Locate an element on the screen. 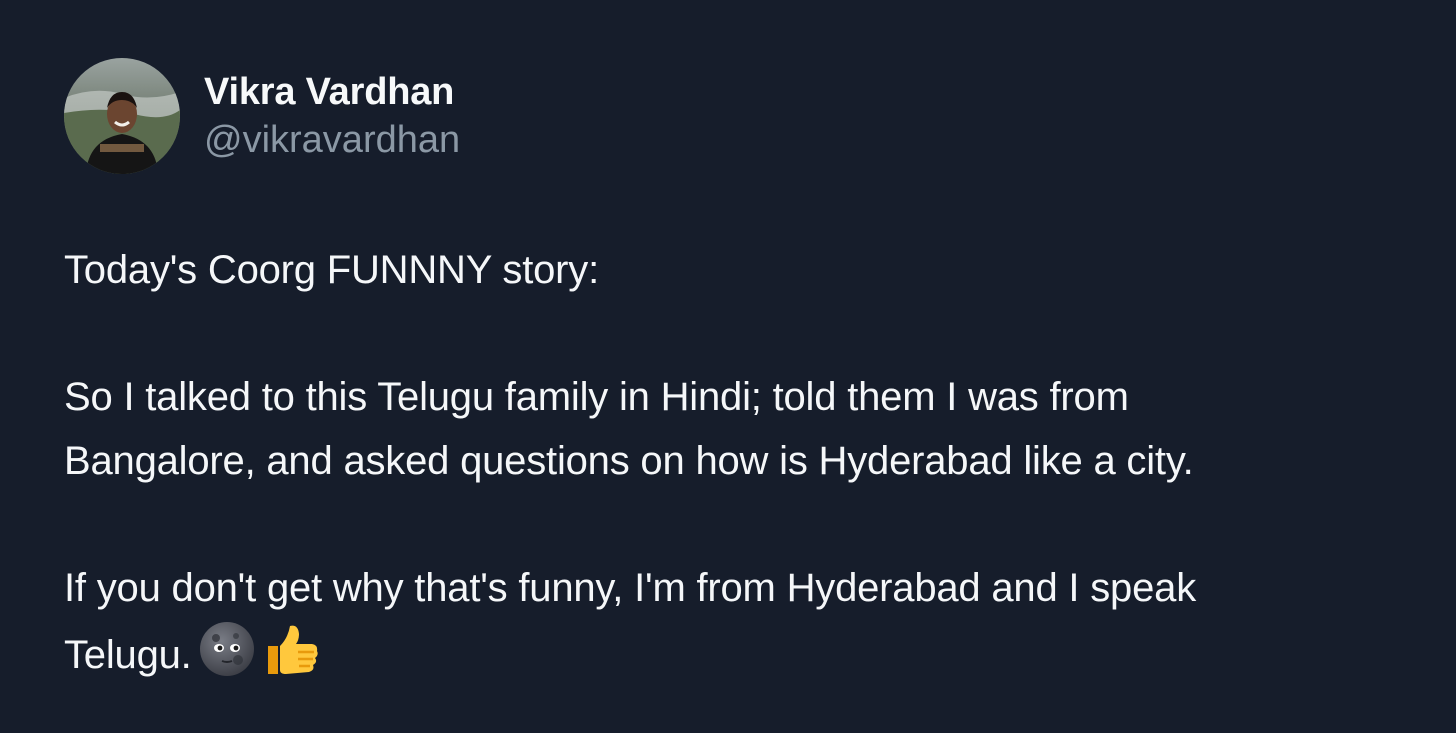  tweet-line: Today's Coorg FUNNNY story: is located at coordinates (331, 270).